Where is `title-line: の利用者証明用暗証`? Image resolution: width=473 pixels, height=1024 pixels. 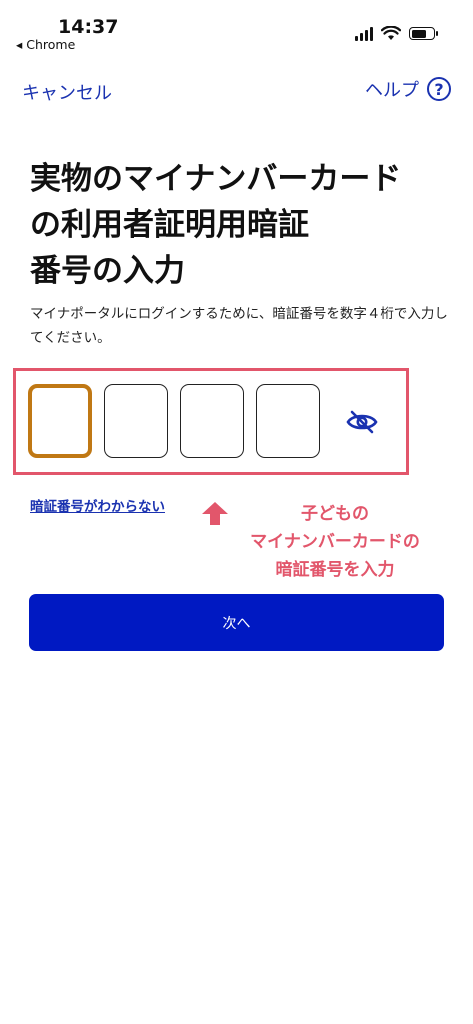 title-line: の利用者証明用暗証 is located at coordinates (169, 225).